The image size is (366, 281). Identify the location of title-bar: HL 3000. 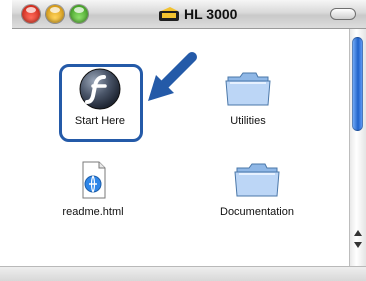
(189, 14).